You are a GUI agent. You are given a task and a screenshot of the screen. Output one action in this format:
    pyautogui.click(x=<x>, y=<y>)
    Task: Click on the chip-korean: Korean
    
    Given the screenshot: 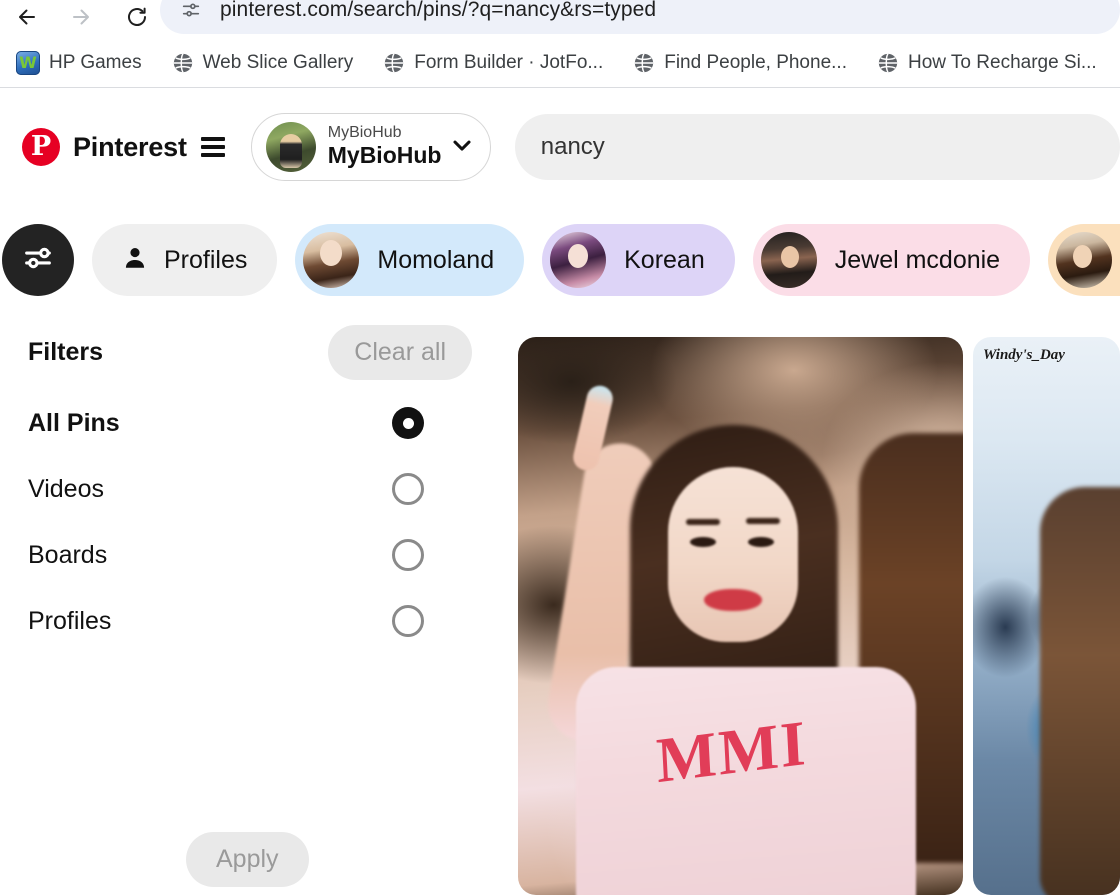 What is the action you would take?
    pyautogui.click(x=638, y=260)
    